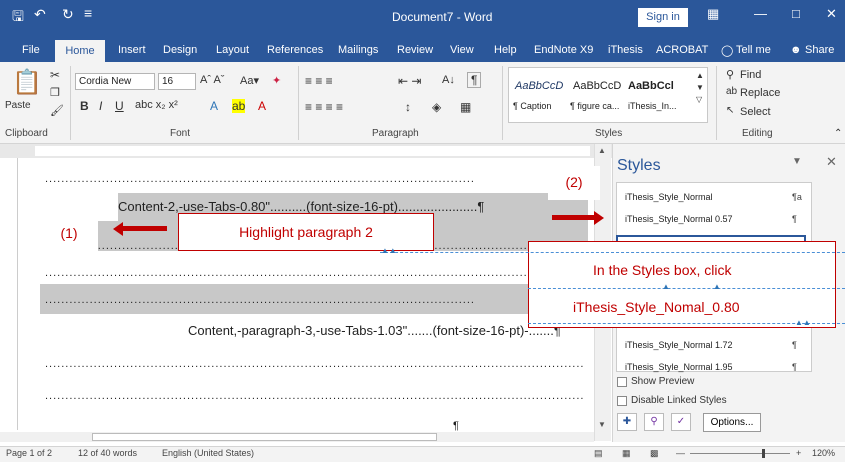 The height and width of the screenshot is (462, 845). What do you see at coordinates (626, 453) in the screenshot?
I see `print-layout-icon: ▦` at bounding box center [626, 453].